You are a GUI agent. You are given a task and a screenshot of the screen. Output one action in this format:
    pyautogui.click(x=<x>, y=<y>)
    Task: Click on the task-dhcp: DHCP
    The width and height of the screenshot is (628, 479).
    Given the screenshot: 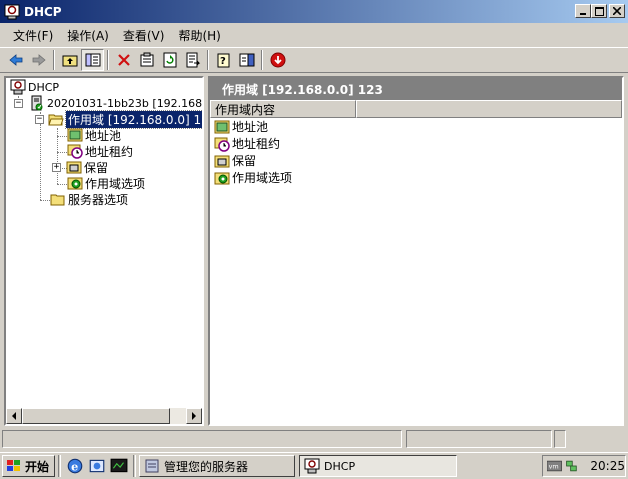 What is the action you would take?
    pyautogui.click(x=378, y=466)
    